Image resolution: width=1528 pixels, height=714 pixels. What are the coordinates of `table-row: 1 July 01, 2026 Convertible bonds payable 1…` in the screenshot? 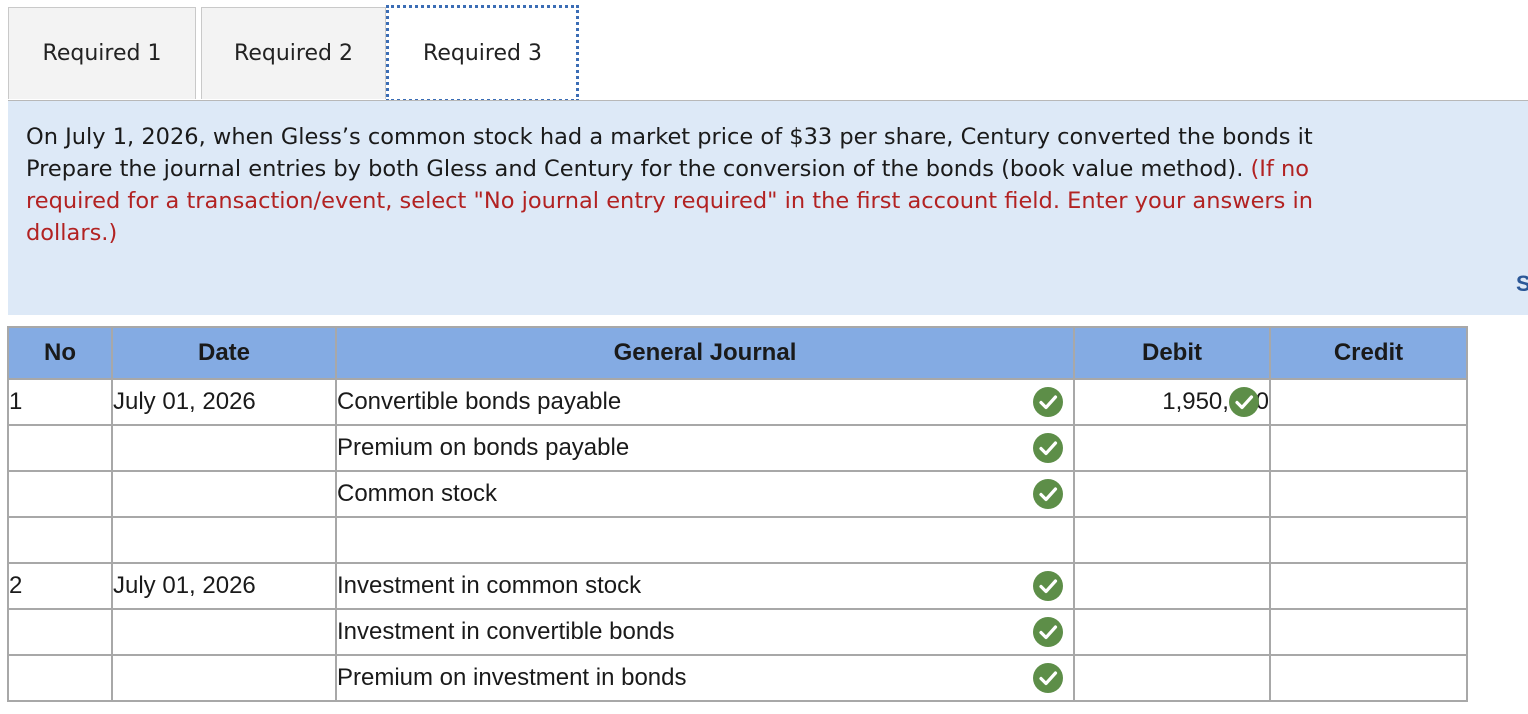 It's located at (737, 402).